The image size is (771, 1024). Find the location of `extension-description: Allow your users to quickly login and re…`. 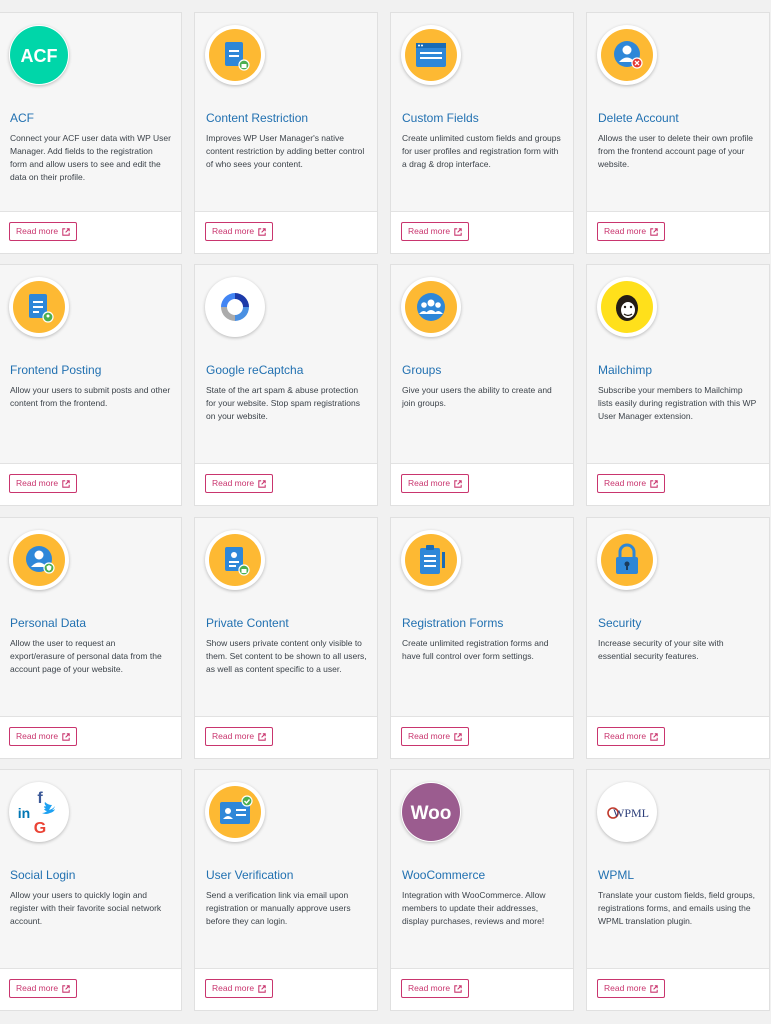

extension-description: Allow your users to quickly login and re… is located at coordinates (86, 908).